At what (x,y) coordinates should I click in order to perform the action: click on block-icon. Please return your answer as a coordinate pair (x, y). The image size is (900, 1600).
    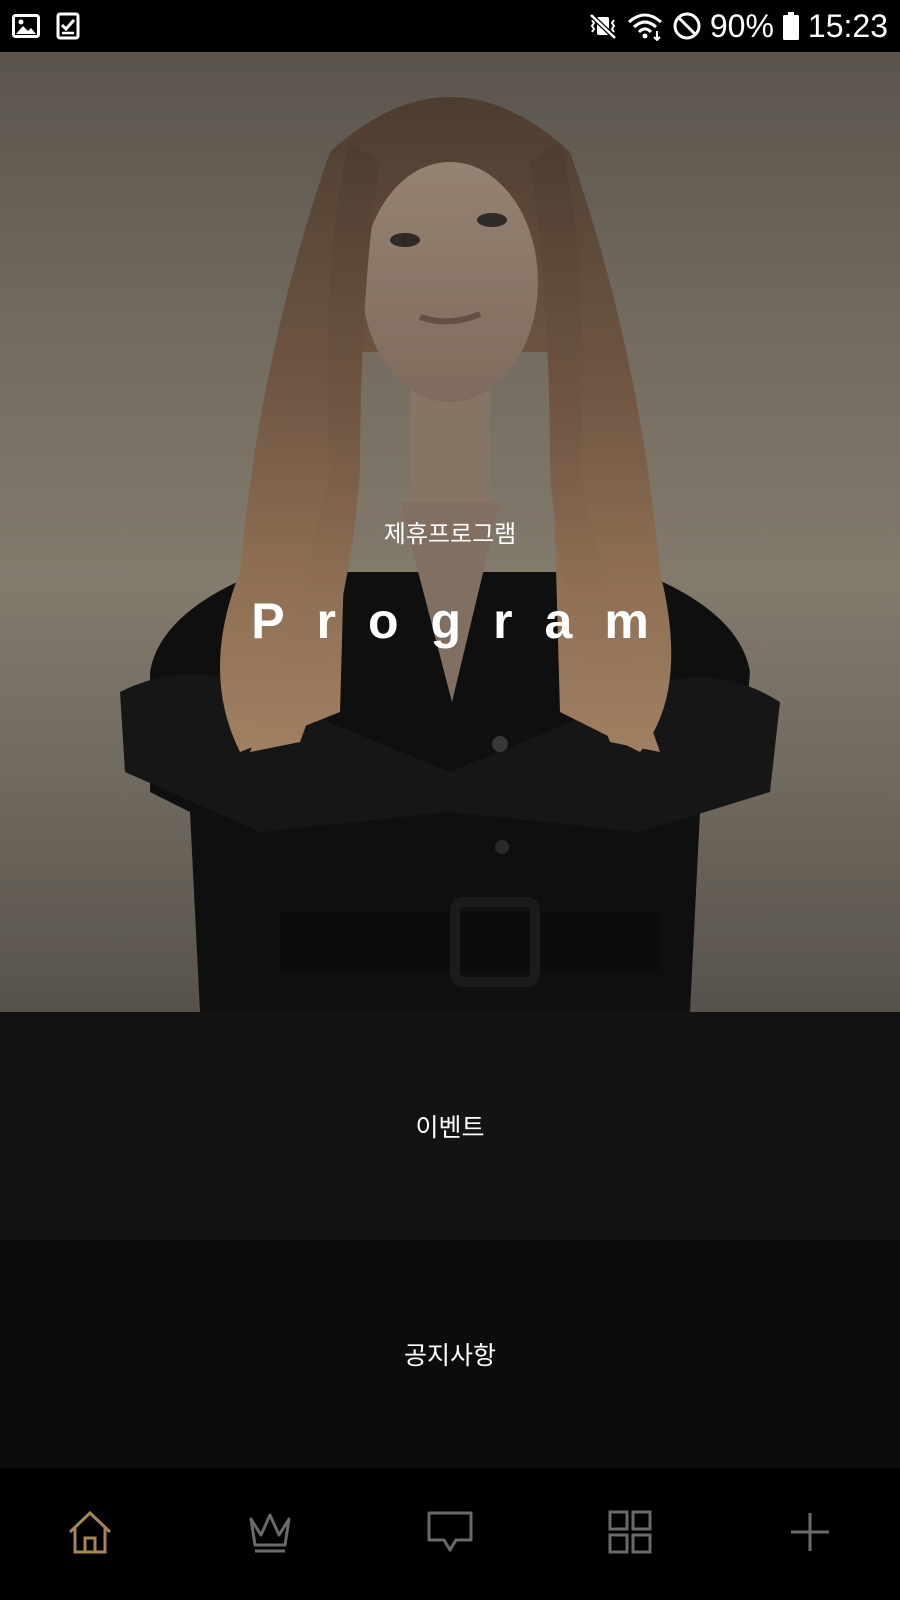
    Looking at the image, I should click on (687, 26).